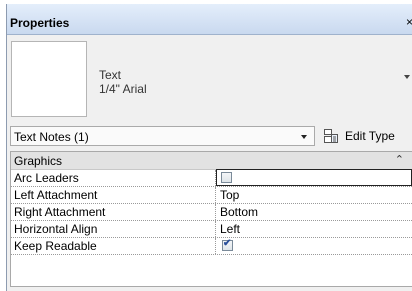 Image resolution: width=412 pixels, height=291 pixels. Describe the element at coordinates (304, 137) in the screenshot. I see `dropdown-arrow-icon` at that location.